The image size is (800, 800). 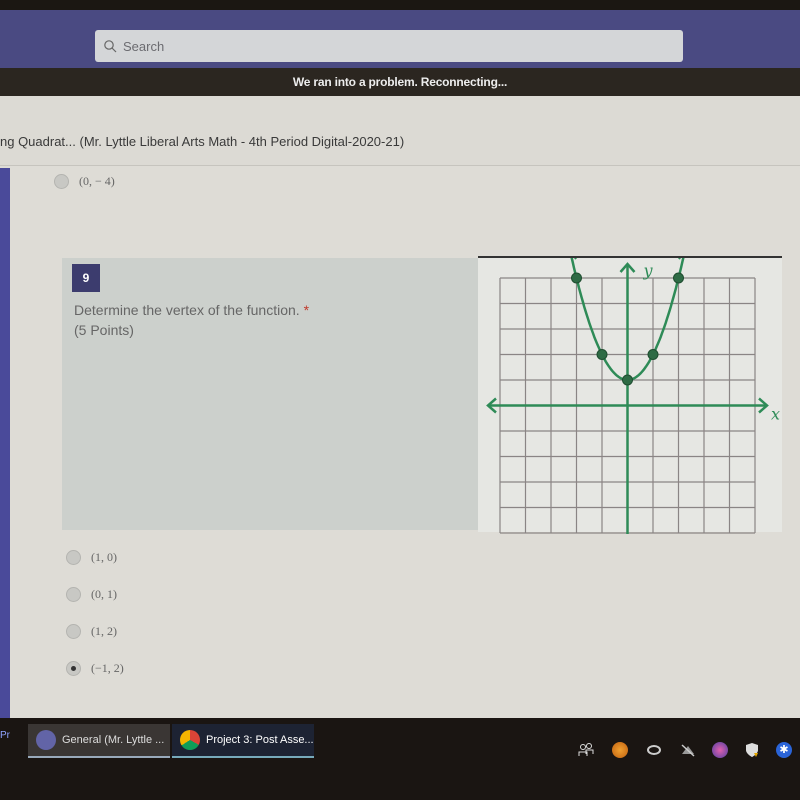 I want to click on radio-button-selected, so click(x=73, y=668).